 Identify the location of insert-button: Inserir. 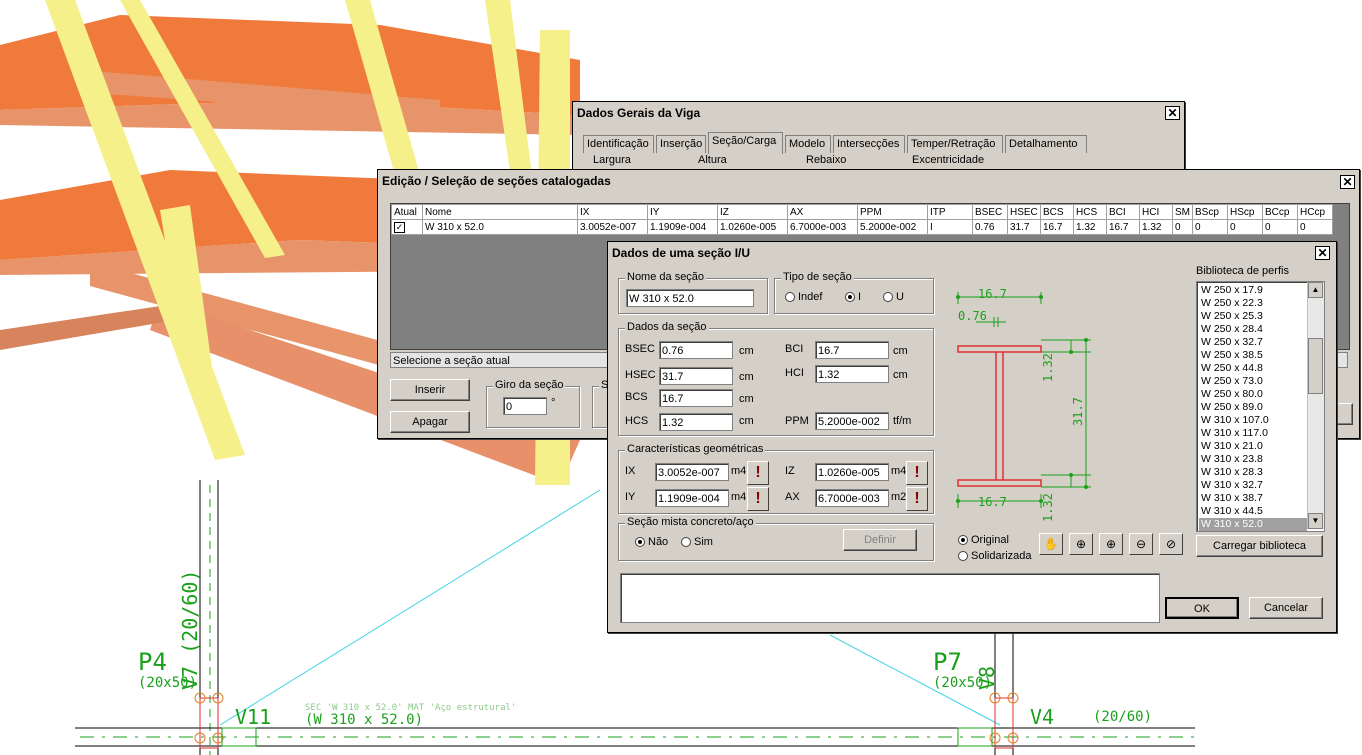
(430, 390).